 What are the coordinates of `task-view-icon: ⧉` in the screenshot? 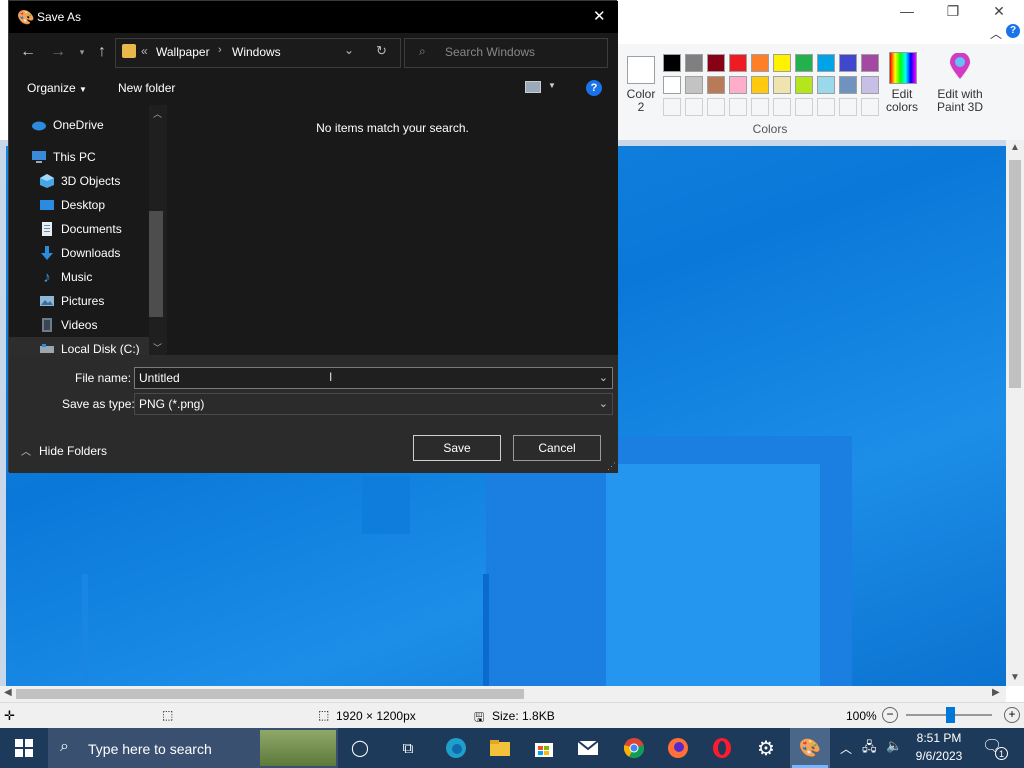 It's located at (408, 748).